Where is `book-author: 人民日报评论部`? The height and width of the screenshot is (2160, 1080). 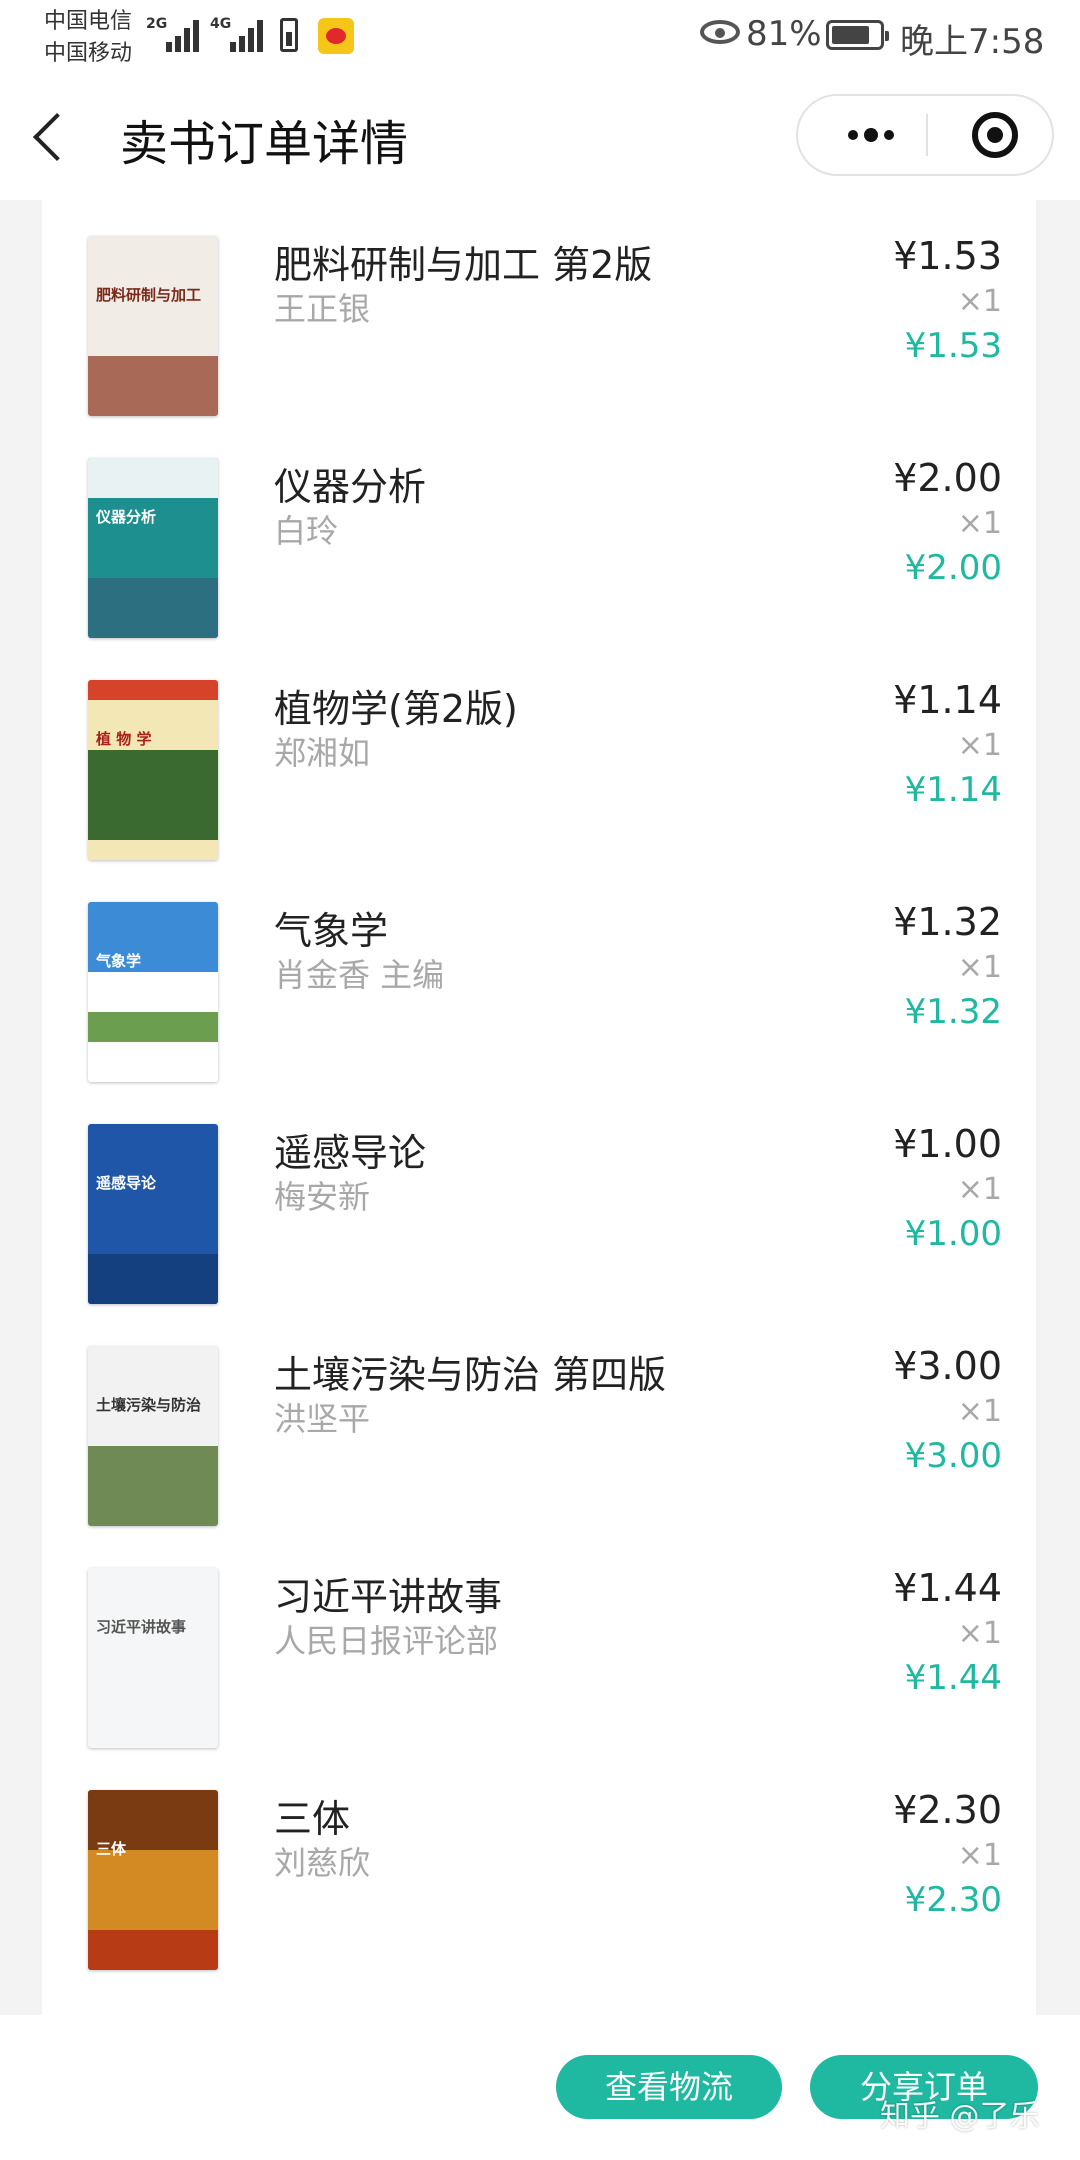
book-author: 人民日报评论部 is located at coordinates (386, 1641).